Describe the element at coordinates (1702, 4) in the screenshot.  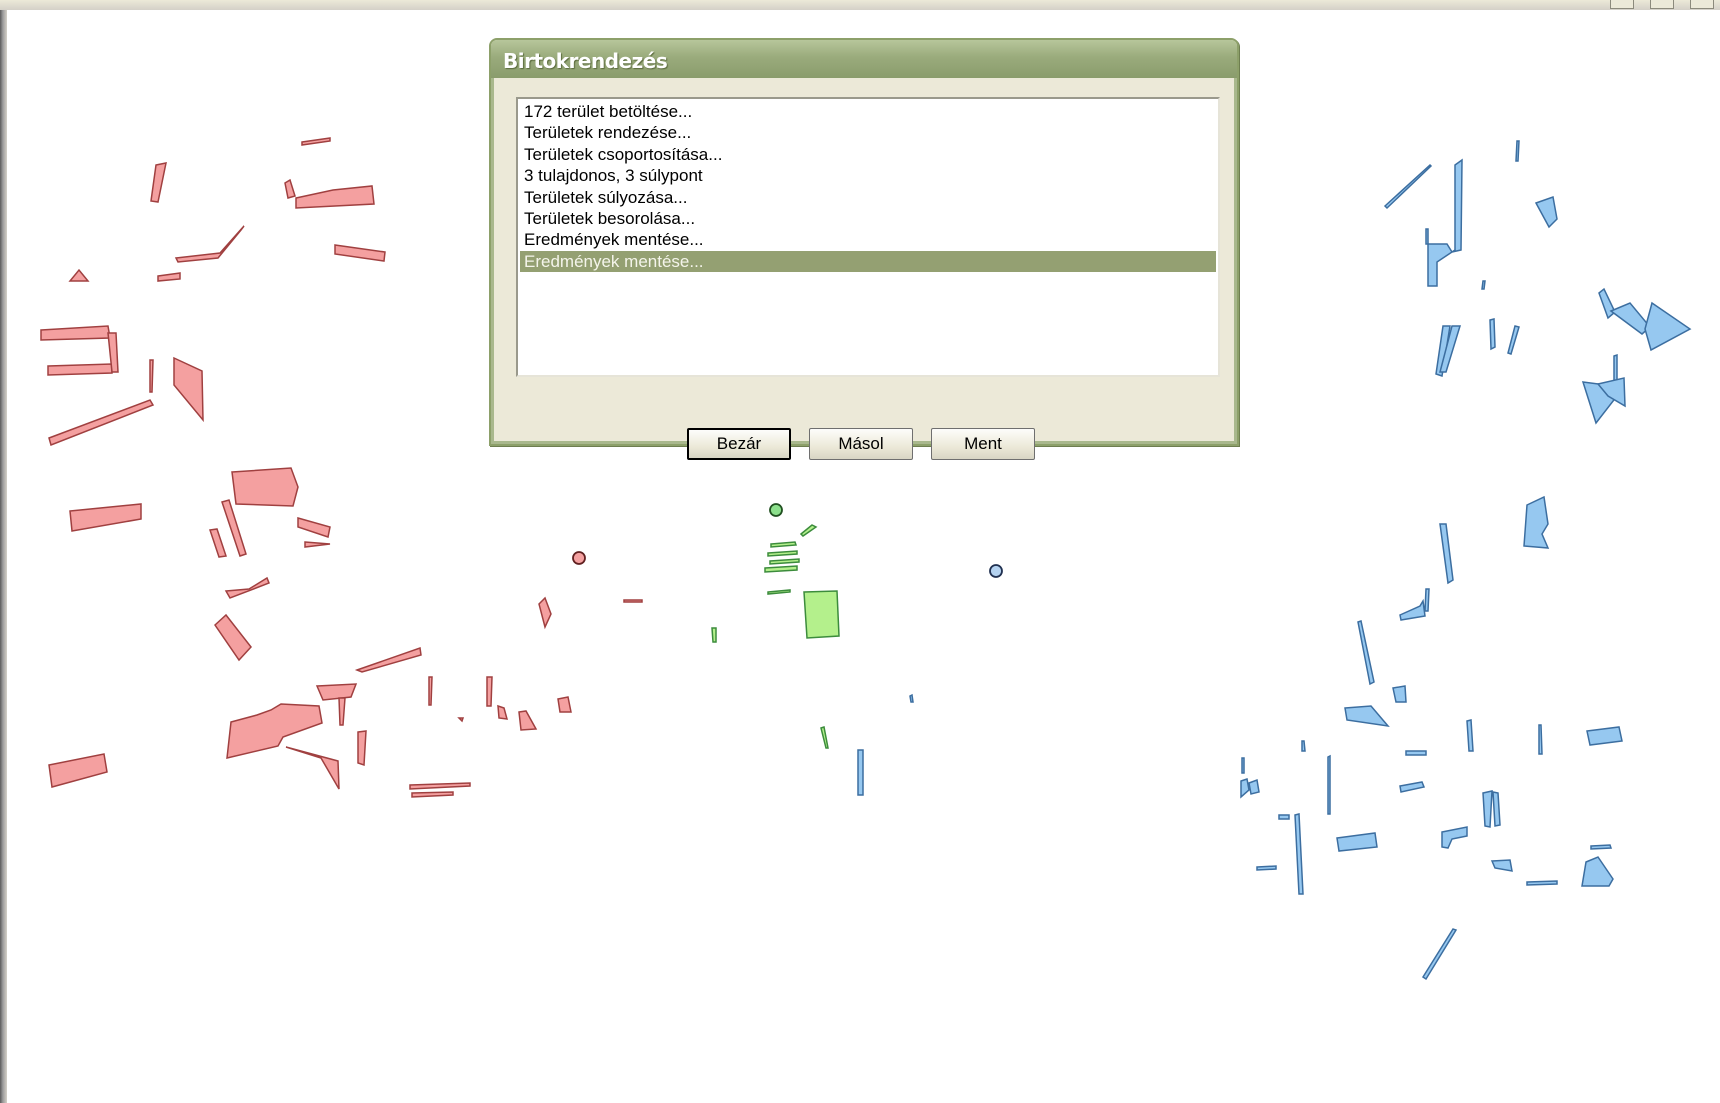
I see `close-window-button` at that location.